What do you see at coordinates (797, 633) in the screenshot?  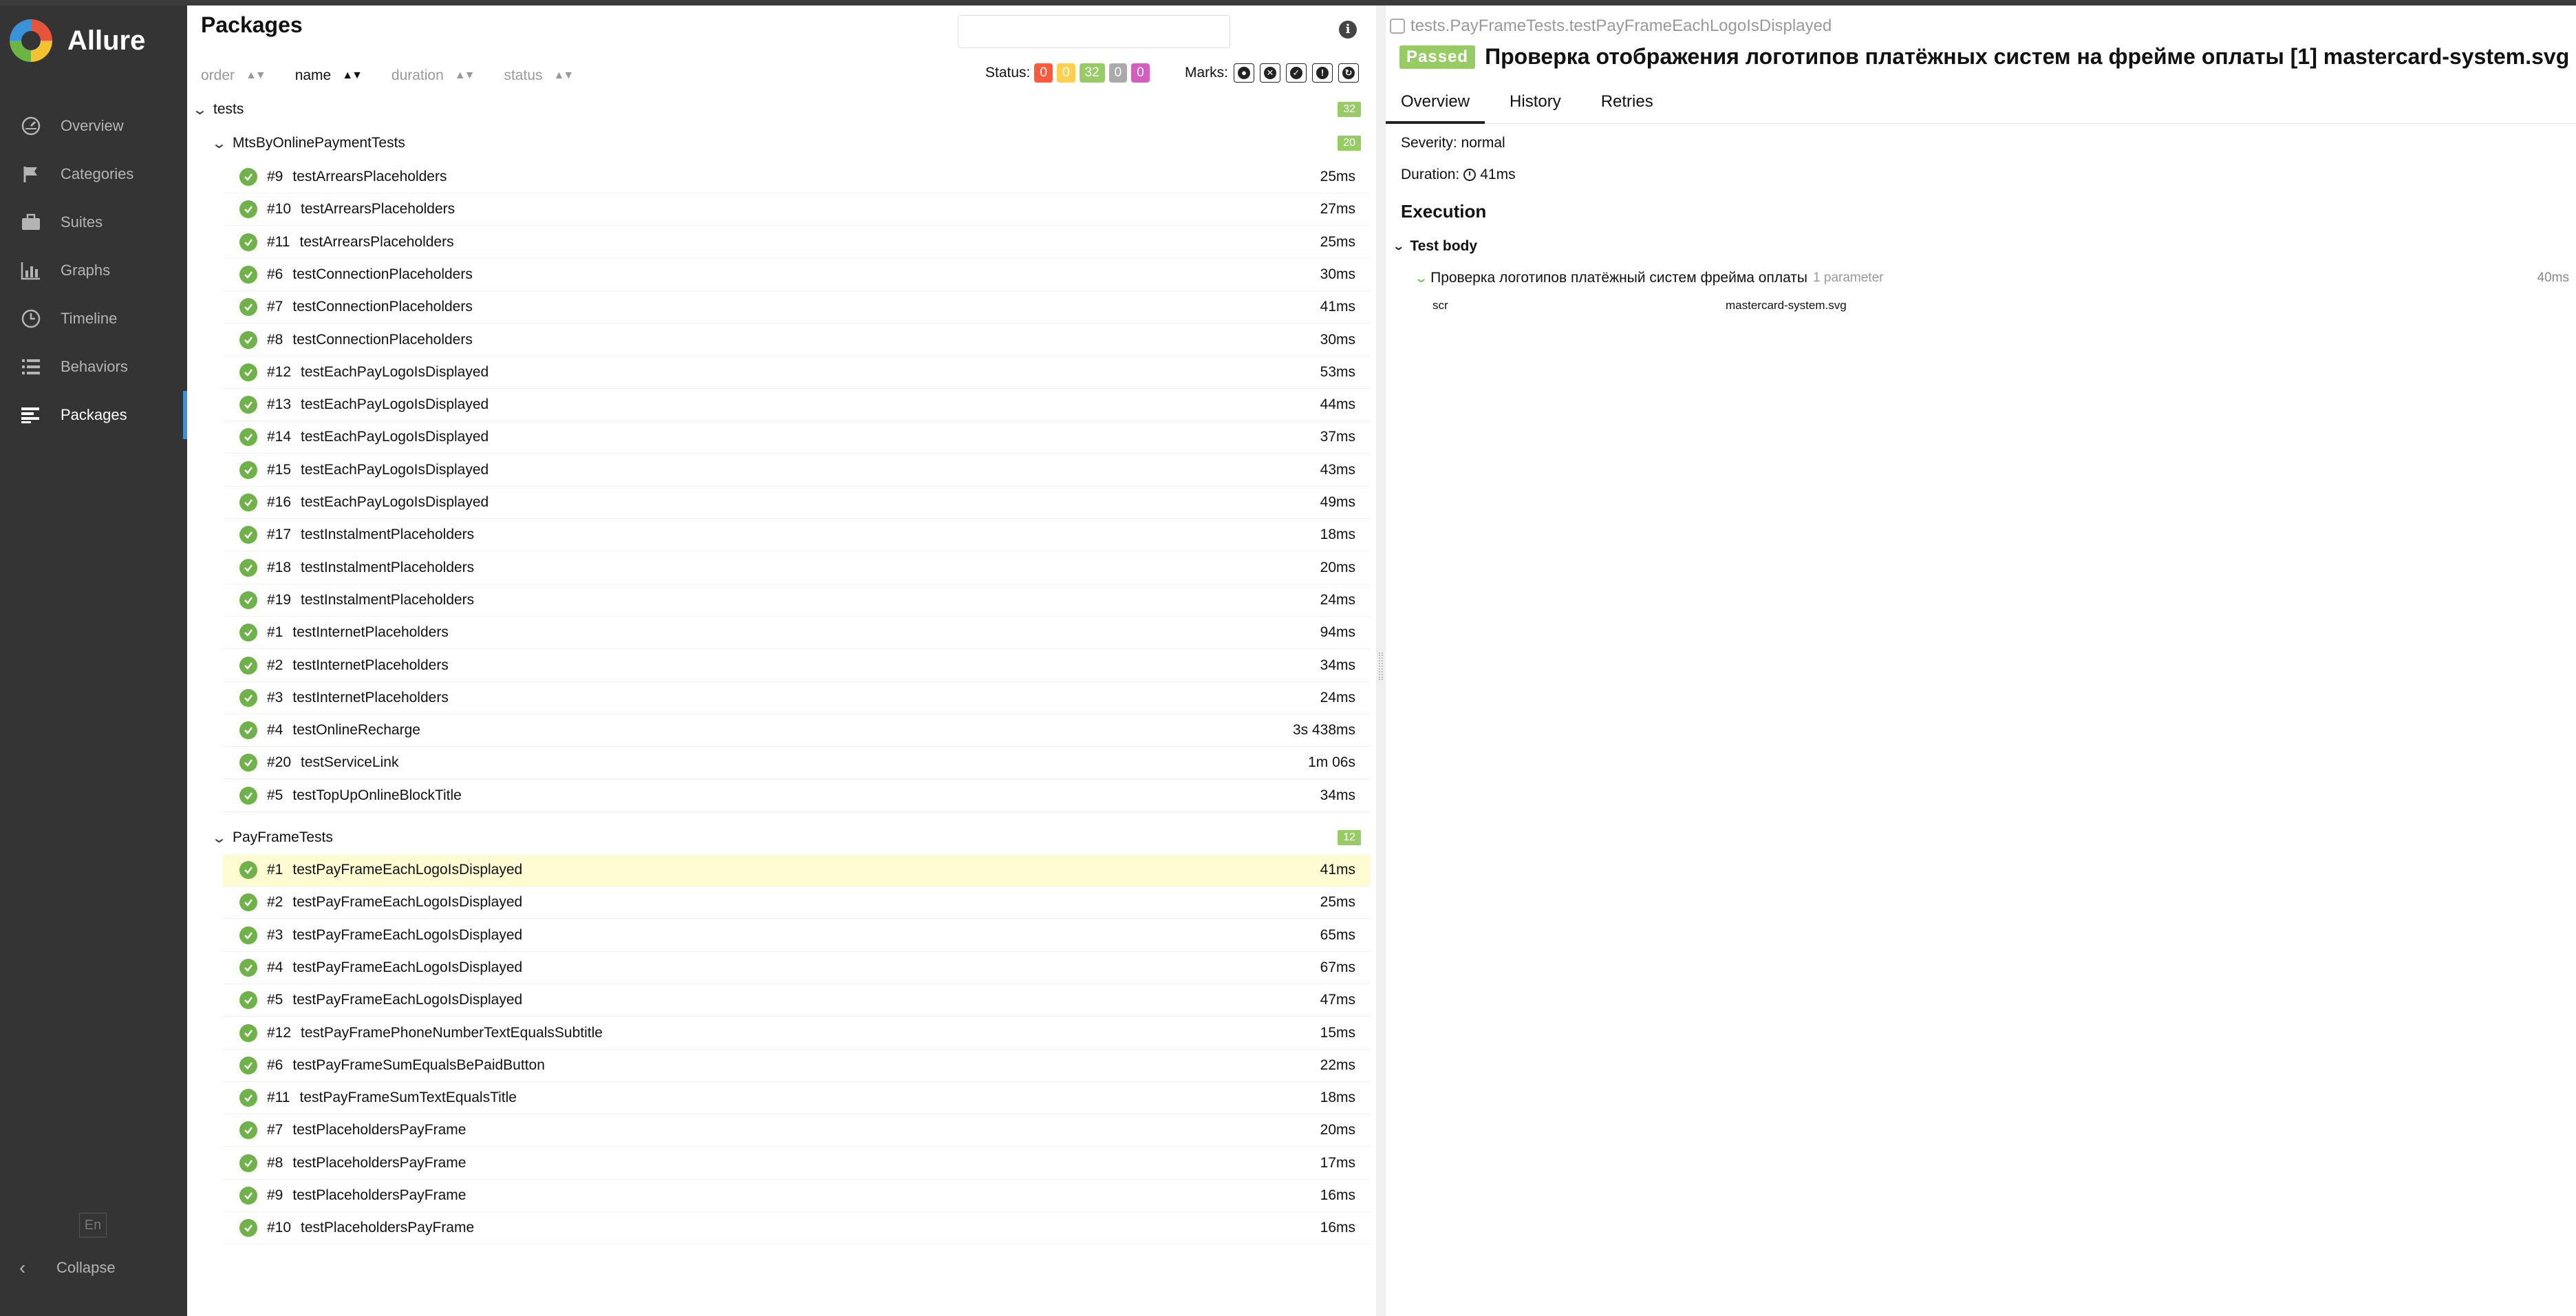 I see `test-row: #1 testInternetPlaceholders 94ms` at bounding box center [797, 633].